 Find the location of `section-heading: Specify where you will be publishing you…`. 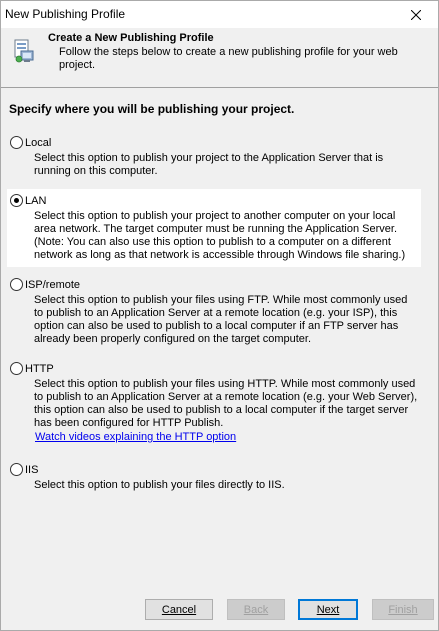

section-heading: Specify where you will be publishing you… is located at coordinates (152, 109).